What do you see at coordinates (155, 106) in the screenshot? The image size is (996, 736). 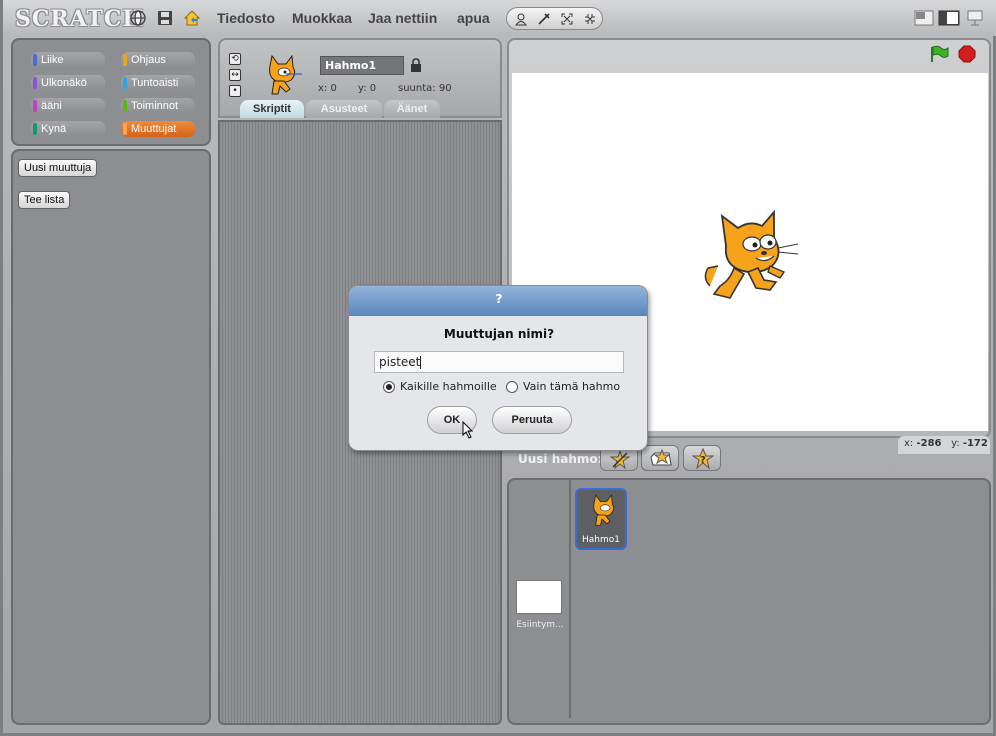 I see `category-label: Toiminnot` at bounding box center [155, 106].